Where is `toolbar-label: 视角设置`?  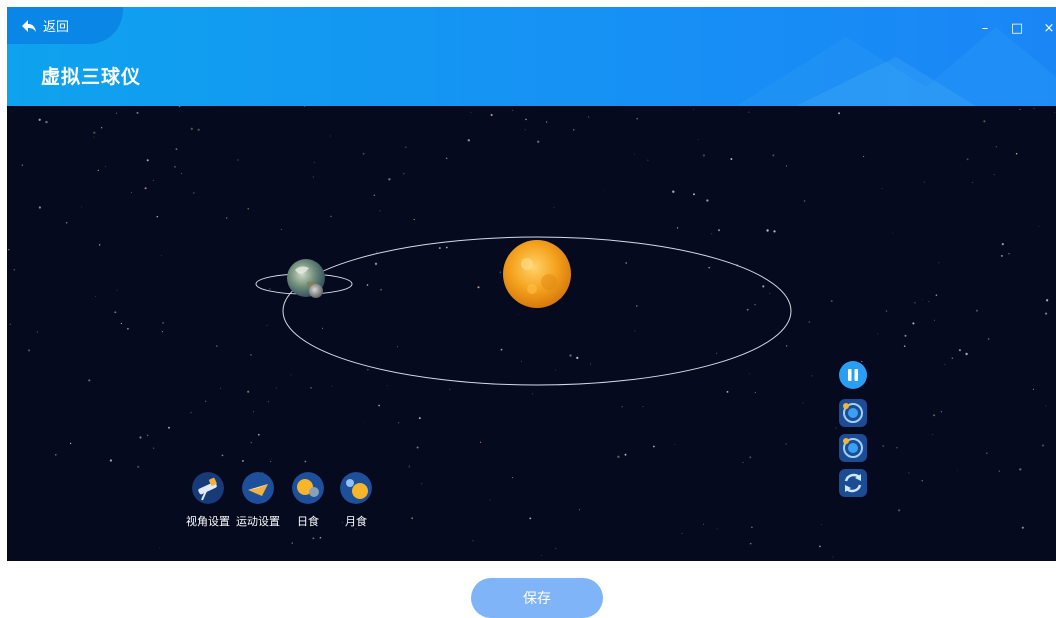 toolbar-label: 视角设置 is located at coordinates (208, 521).